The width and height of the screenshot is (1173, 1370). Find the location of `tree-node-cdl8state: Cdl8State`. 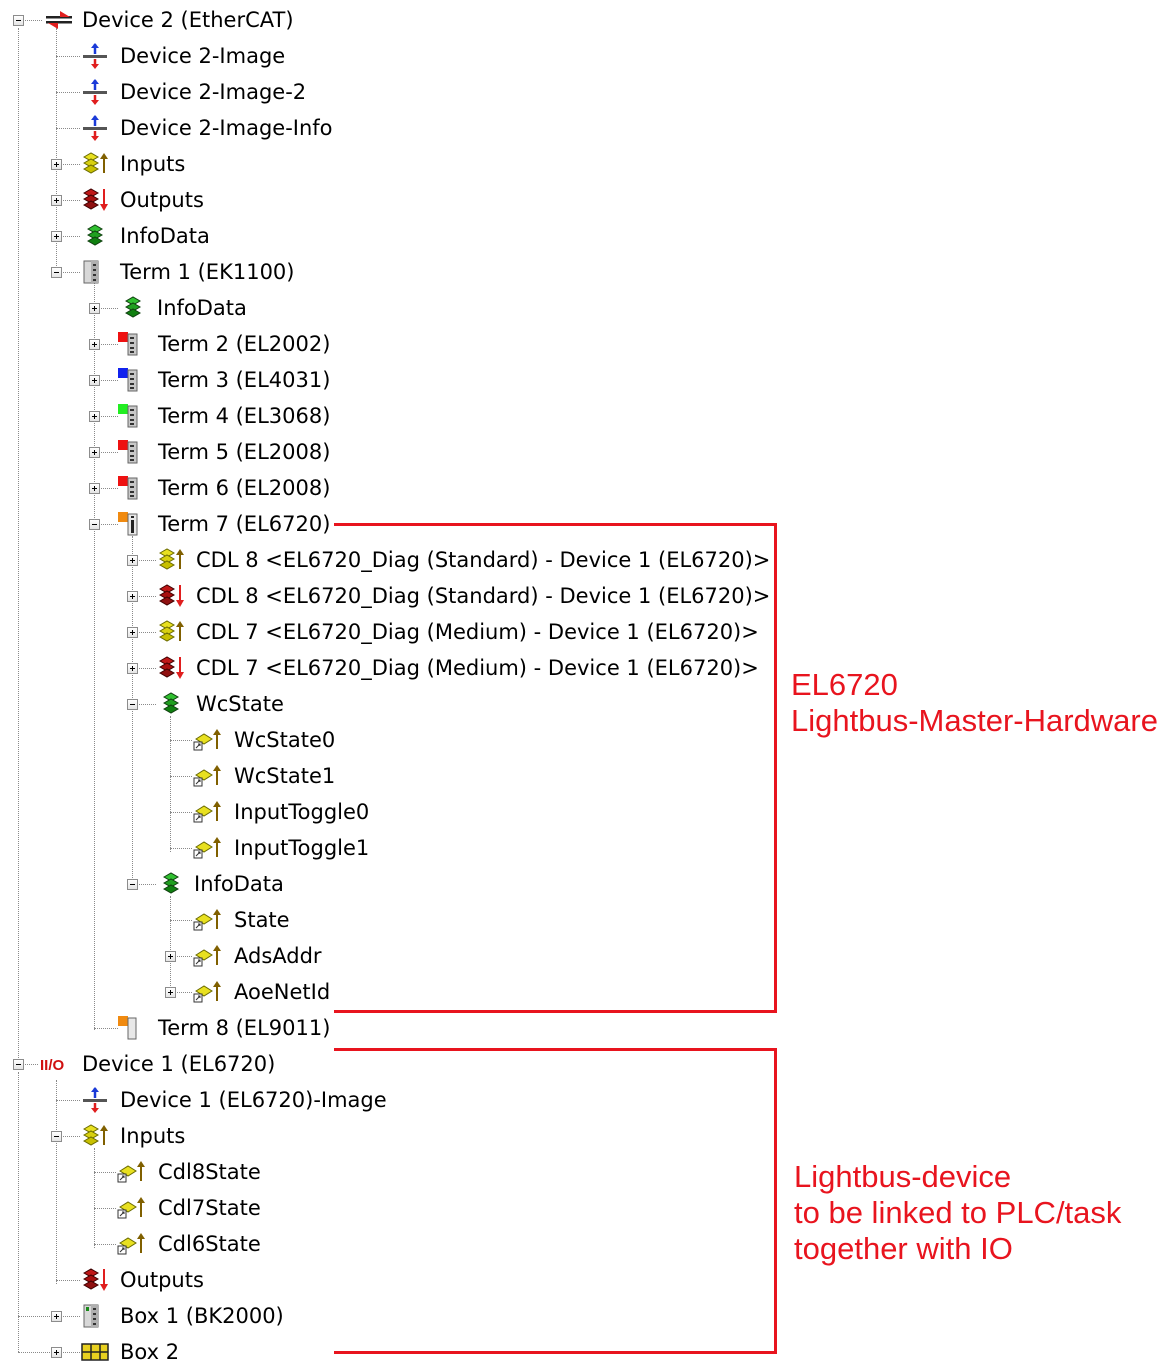

tree-node-cdl8state: Cdl8State is located at coordinates (135, 1172).